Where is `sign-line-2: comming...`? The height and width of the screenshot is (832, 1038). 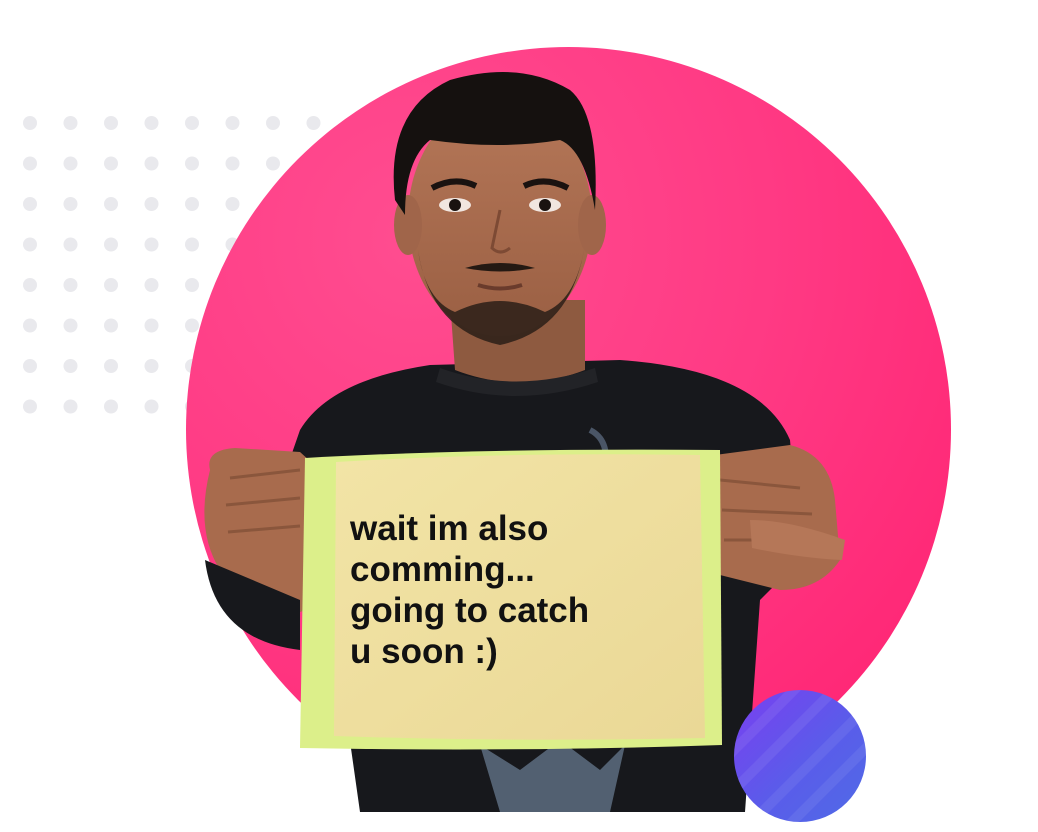 sign-line-2: comming... is located at coordinates (442, 569).